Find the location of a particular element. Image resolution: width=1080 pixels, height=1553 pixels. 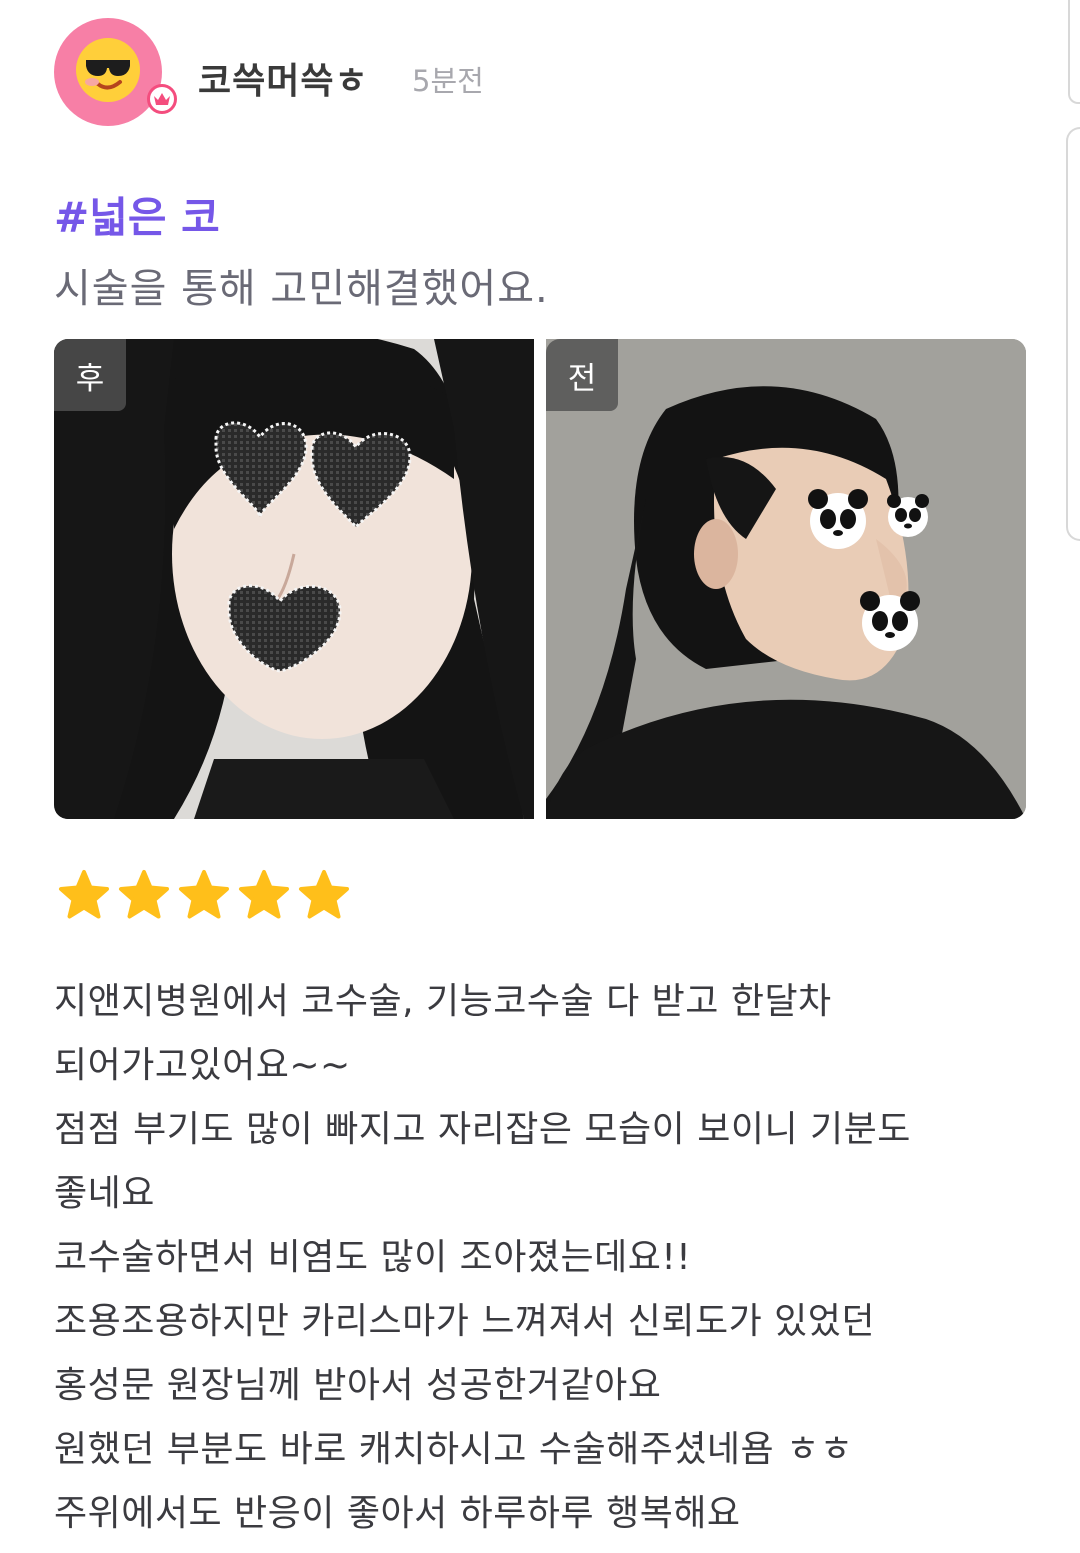

sunglasses-emoji-icon is located at coordinates (108, 70).